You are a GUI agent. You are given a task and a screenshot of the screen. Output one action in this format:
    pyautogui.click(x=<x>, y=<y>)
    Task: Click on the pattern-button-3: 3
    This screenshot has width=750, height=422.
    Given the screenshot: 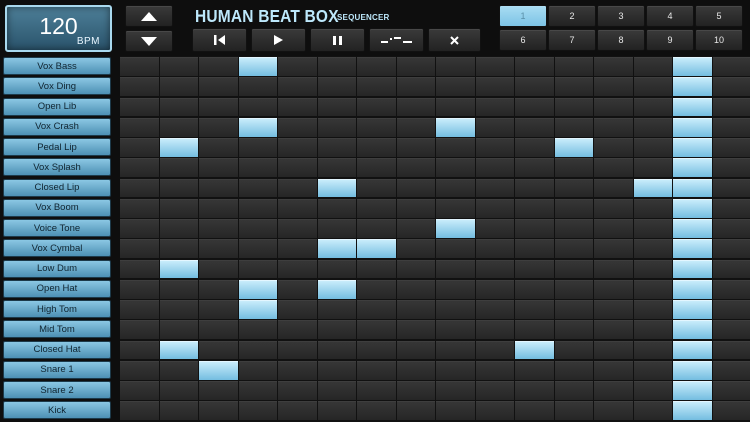 What is the action you would take?
    pyautogui.click(x=621, y=16)
    